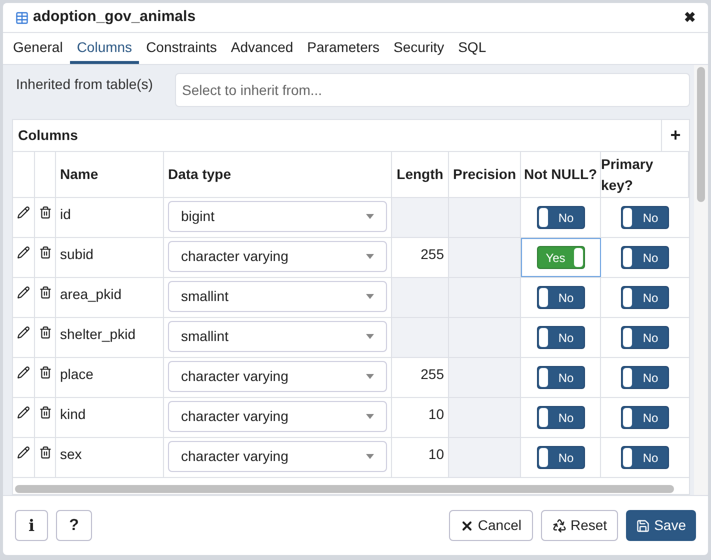 The height and width of the screenshot is (560, 711). Describe the element at coordinates (73, 414) in the screenshot. I see `column-name: kind` at that location.